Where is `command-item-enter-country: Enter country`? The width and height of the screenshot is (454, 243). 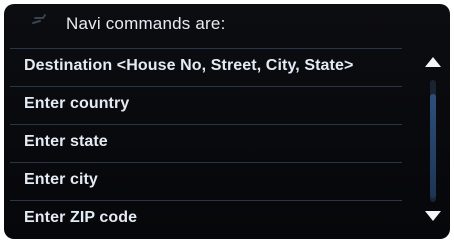 command-item-enter-country: Enter country is located at coordinates (206, 104).